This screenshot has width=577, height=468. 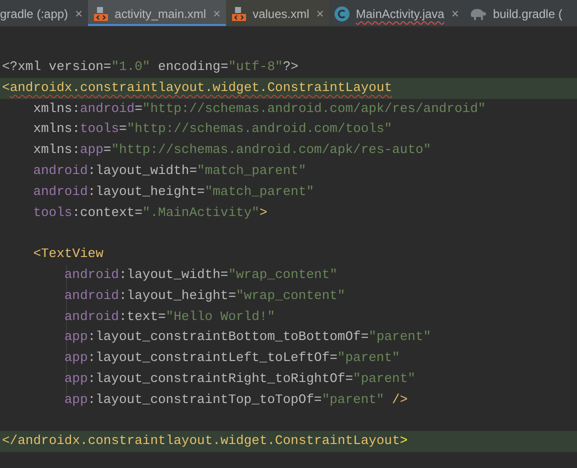 What do you see at coordinates (174, 191) in the screenshot?
I see `code-line: android:layout_height="match_parent"` at bounding box center [174, 191].